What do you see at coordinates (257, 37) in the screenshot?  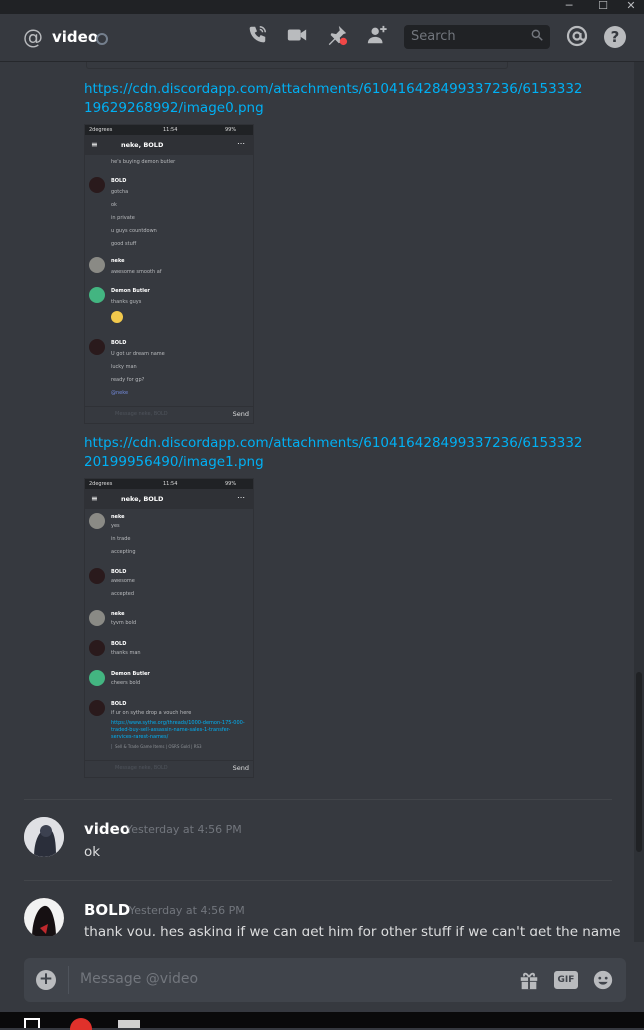 I see `call-icon` at bounding box center [257, 37].